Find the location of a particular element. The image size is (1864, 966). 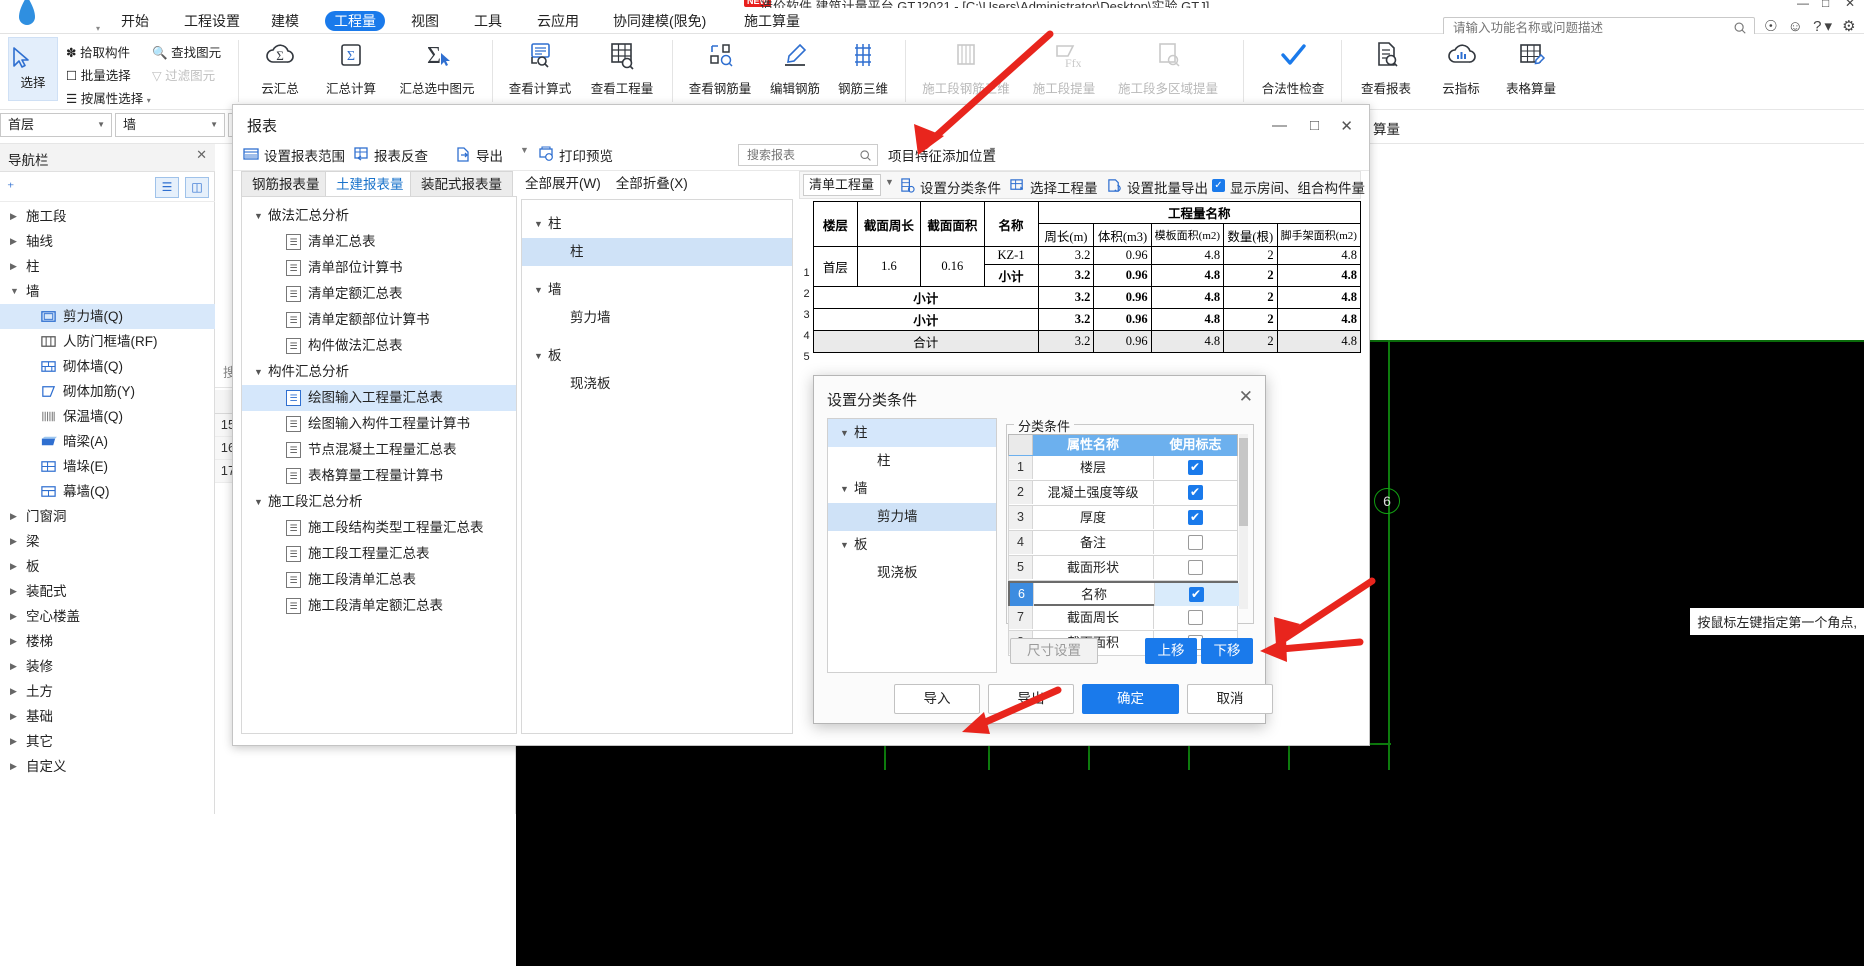

ribbon-btn-table-quantity: 表格算量 is located at coordinates (1531, 67).